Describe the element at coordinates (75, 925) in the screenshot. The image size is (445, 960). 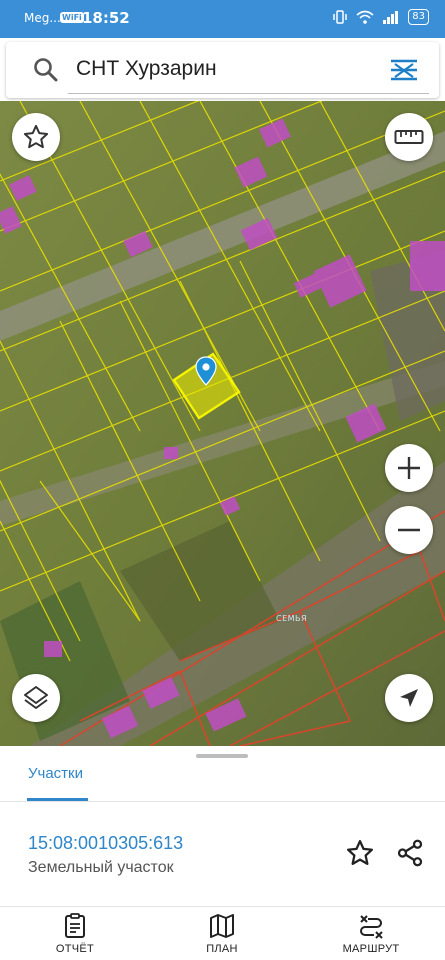
I see `report-icon` at that location.